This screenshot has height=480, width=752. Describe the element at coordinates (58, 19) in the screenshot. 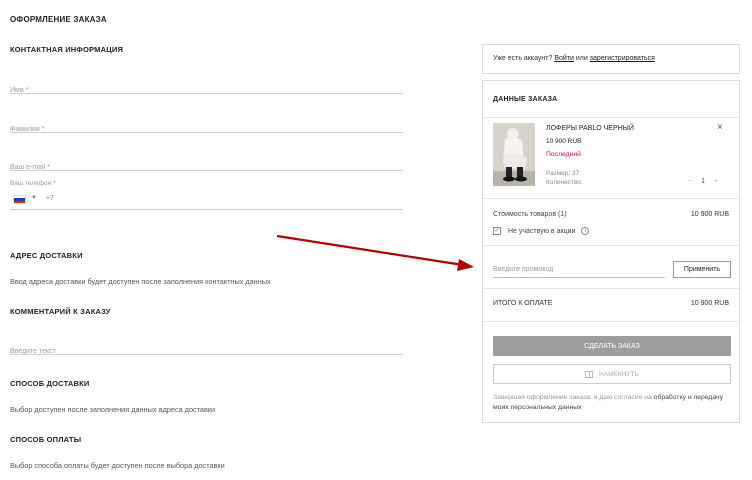

I see `page-title: ОФОРМЛЕНИЕ ЗАКАЗА` at that location.